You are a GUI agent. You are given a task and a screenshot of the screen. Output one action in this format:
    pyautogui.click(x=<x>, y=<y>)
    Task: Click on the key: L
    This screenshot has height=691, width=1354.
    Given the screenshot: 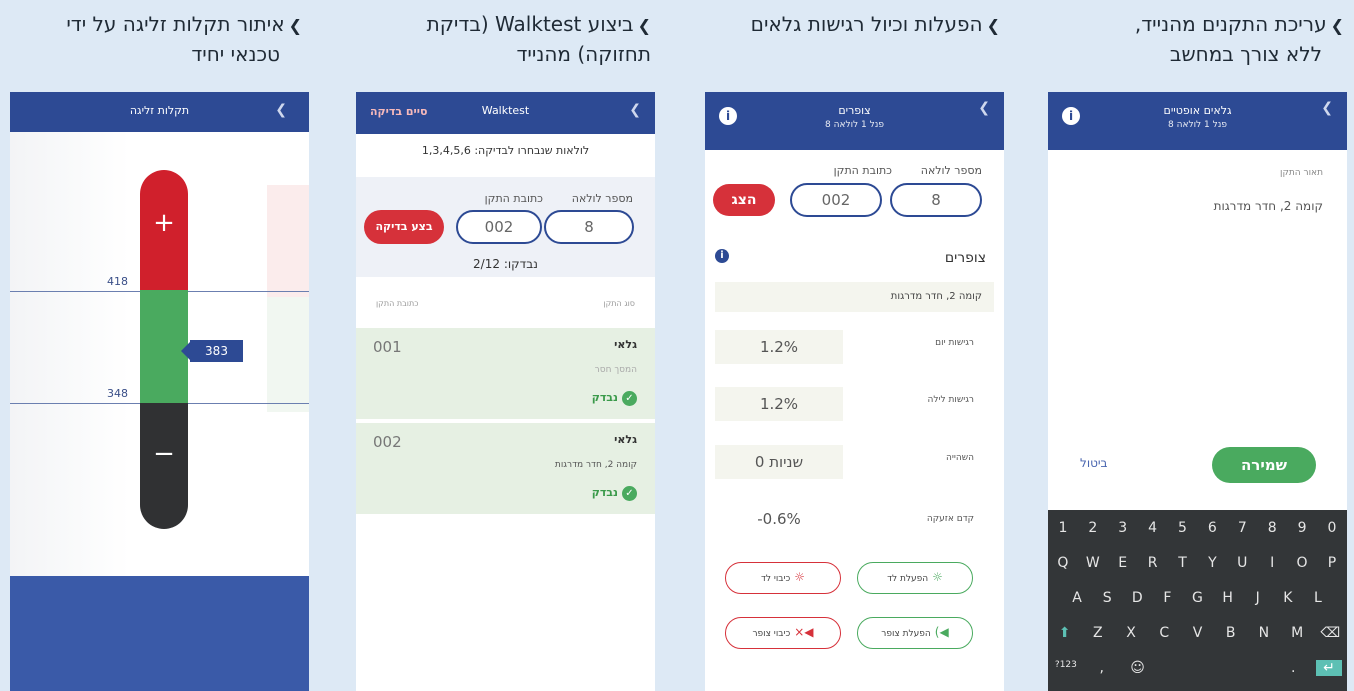 What is the action you would take?
    pyautogui.click(x=1318, y=598)
    